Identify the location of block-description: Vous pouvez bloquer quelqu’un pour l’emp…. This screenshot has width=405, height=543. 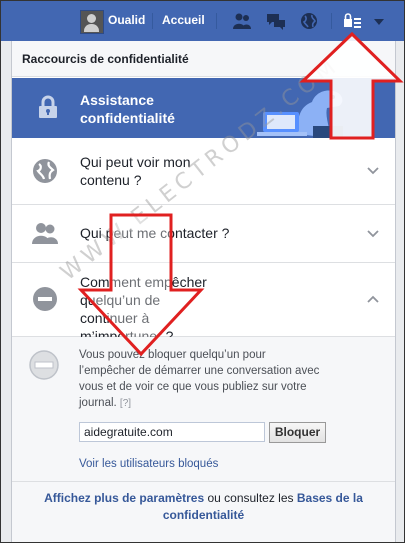
(201, 379).